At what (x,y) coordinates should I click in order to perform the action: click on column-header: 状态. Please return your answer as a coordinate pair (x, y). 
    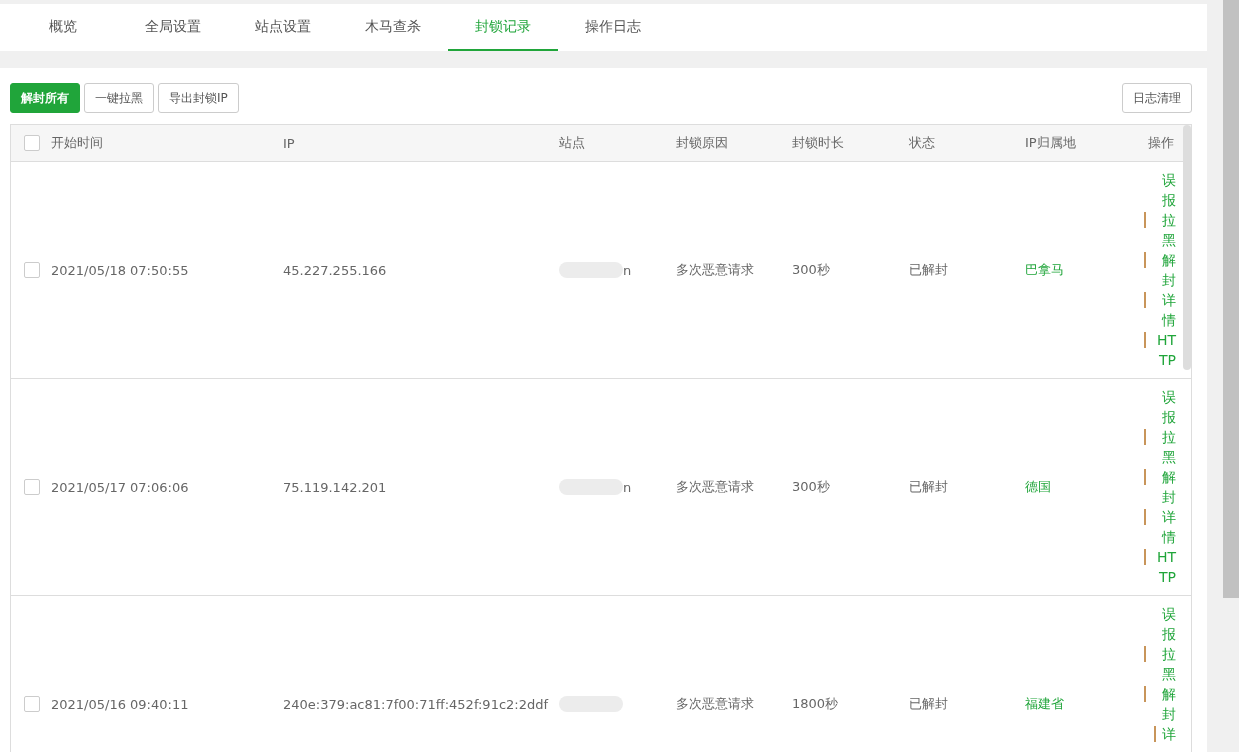
    Looking at the image, I should click on (922, 143).